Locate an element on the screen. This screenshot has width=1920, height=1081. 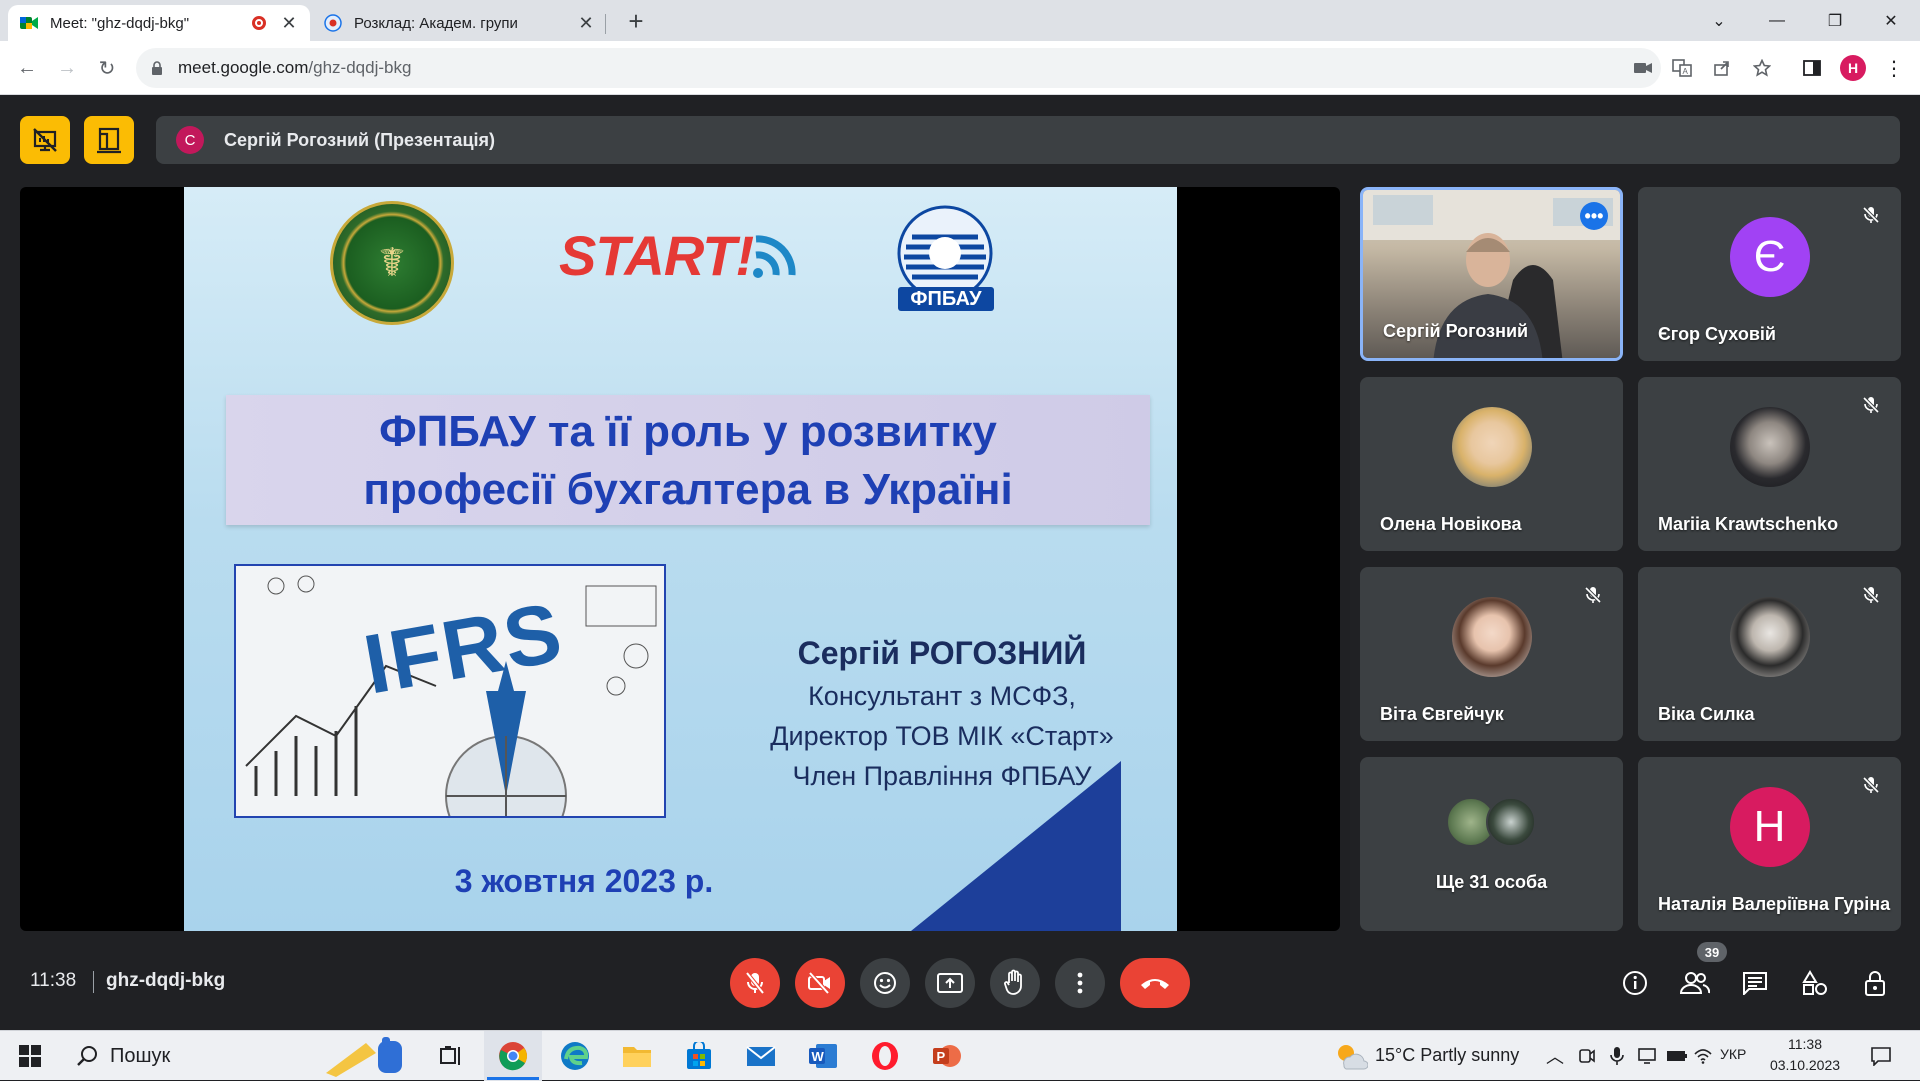
participant-tile: Mariia Krawtschenko is located at coordinates (1769, 464).